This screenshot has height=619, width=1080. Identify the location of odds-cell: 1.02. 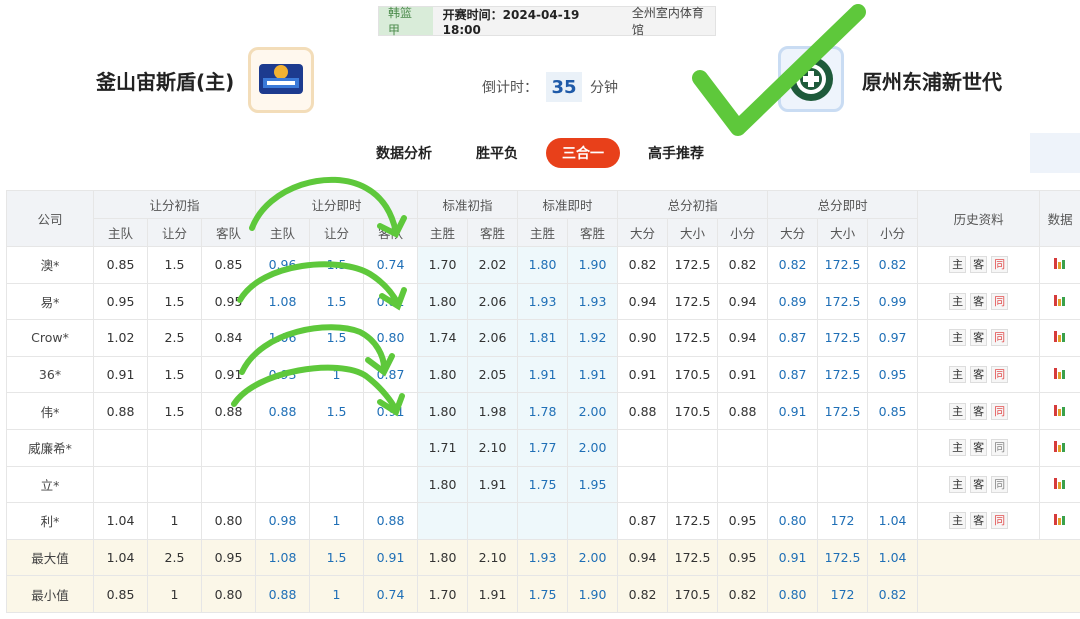
(120, 338).